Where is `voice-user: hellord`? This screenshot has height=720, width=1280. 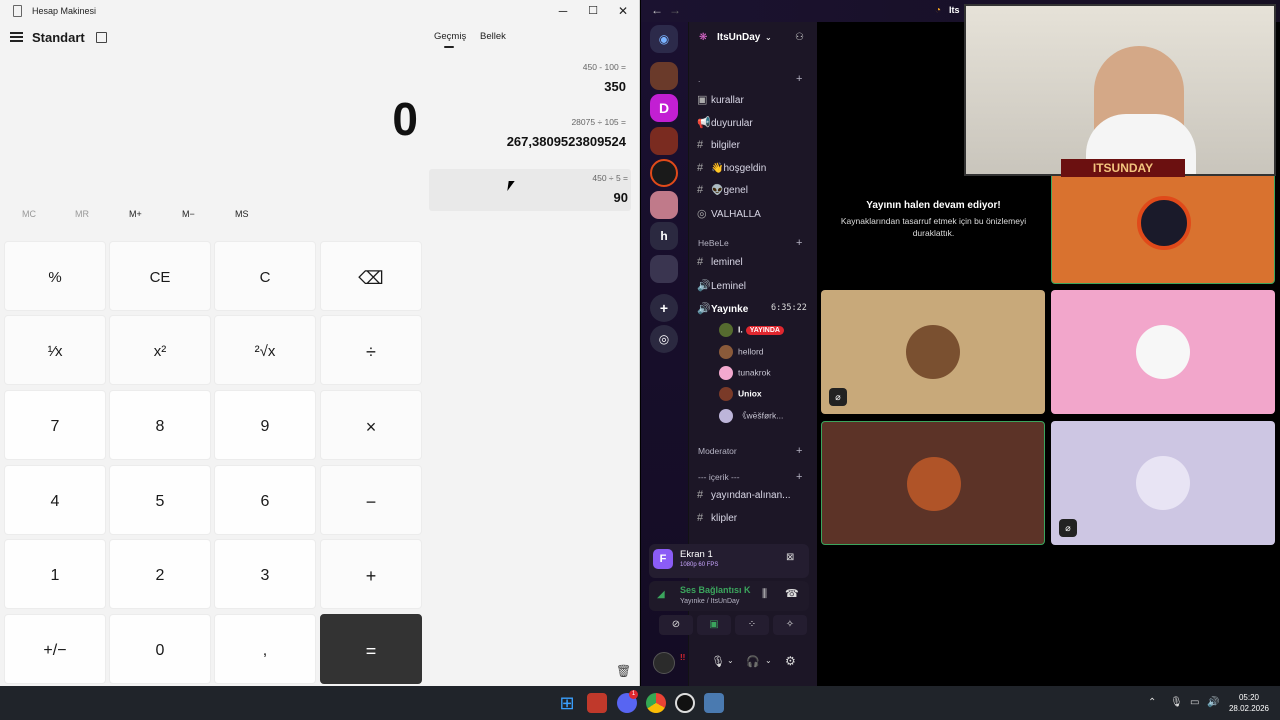
voice-user: hellord is located at coordinates (741, 352).